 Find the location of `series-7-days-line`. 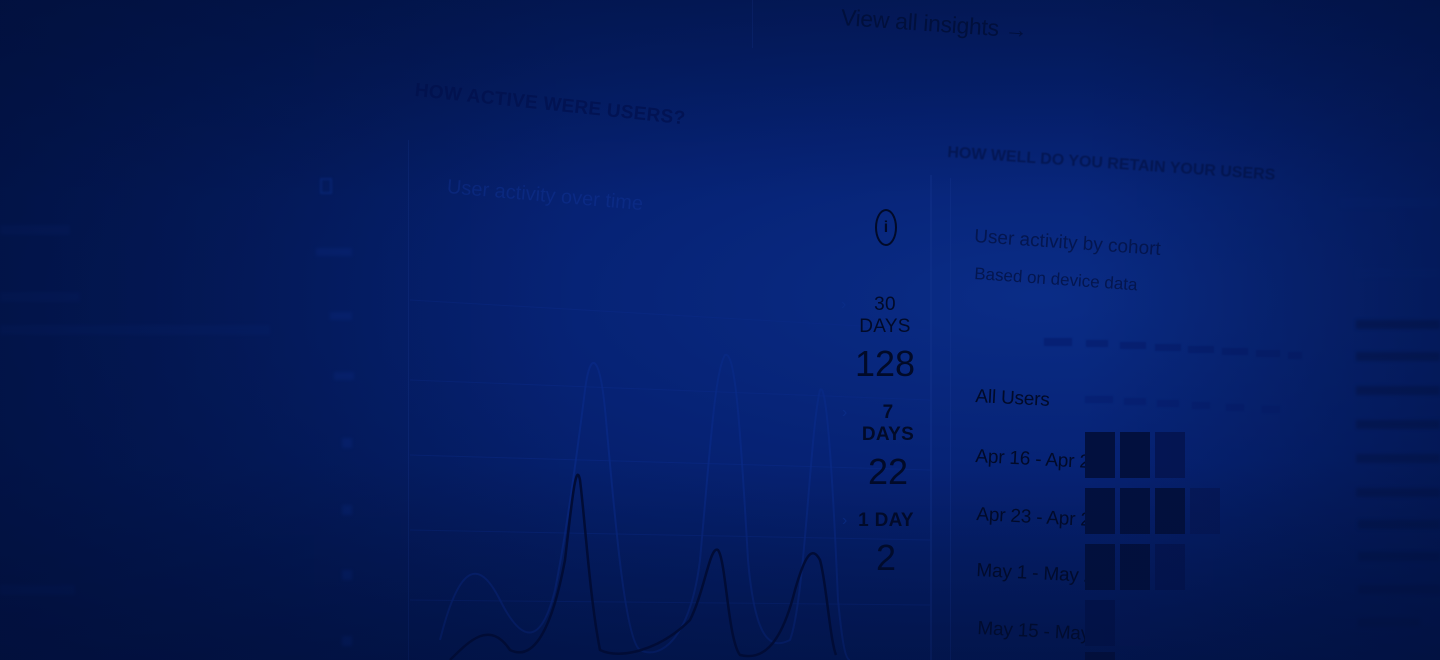

series-7-days-line is located at coordinates (643, 566).